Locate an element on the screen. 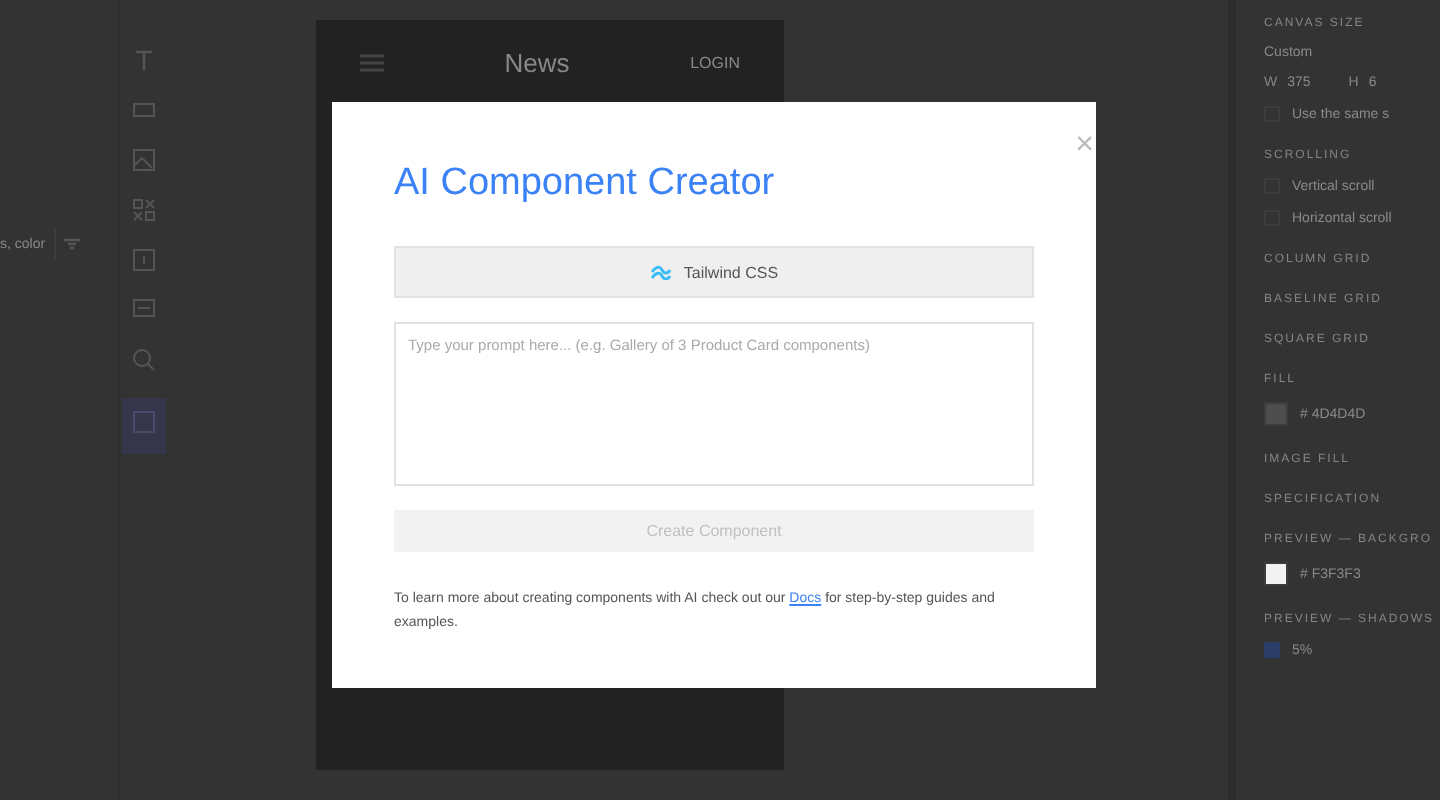  rectangle-icon is located at coordinates (144, 110).